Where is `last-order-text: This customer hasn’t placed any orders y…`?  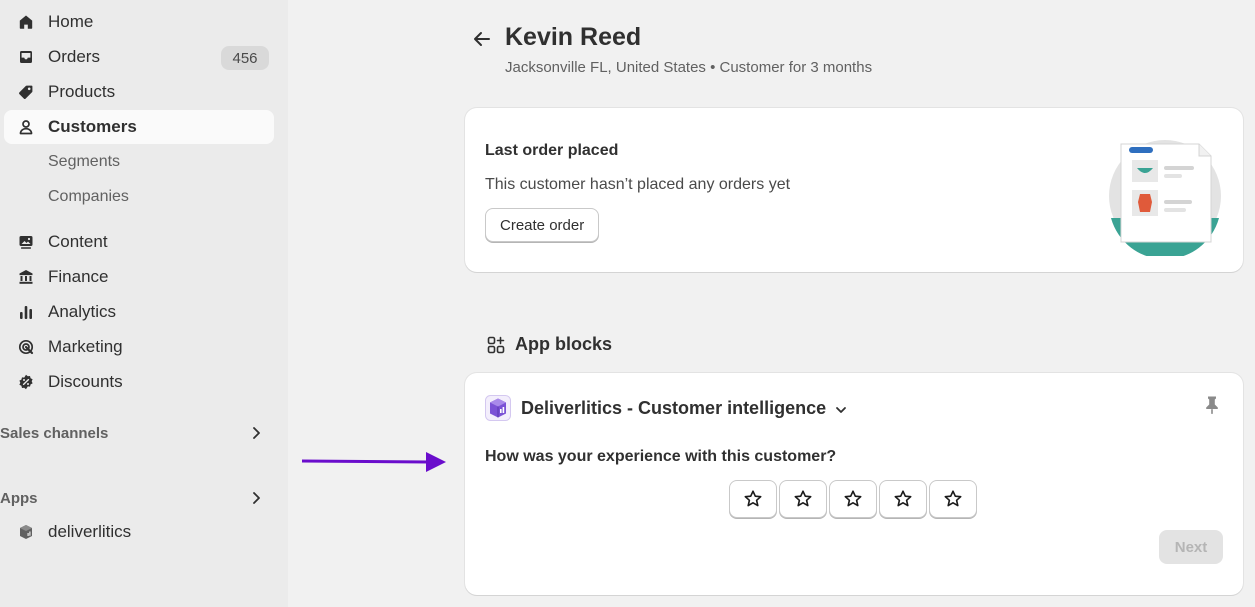 last-order-text: This customer hasn’t placed any orders y… is located at coordinates (638, 184).